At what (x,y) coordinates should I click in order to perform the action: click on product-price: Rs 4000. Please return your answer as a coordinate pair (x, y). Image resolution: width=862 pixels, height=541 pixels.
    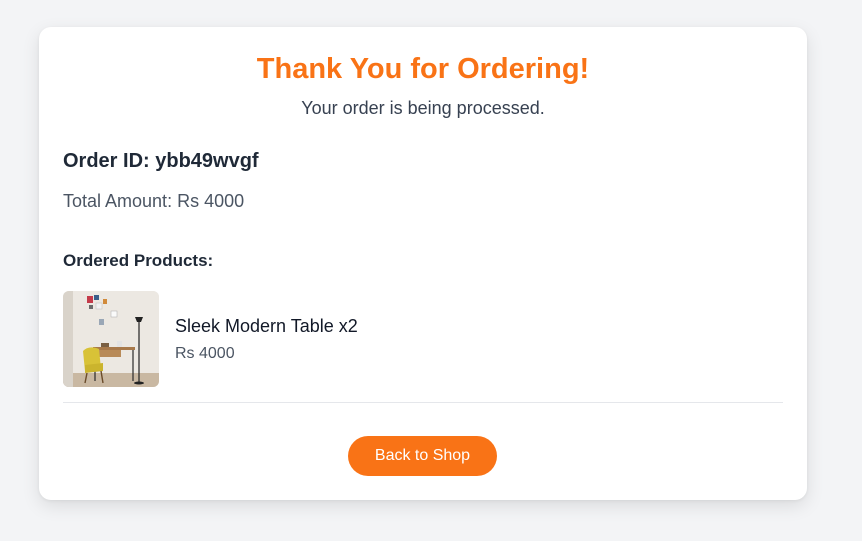
    Looking at the image, I should click on (205, 353).